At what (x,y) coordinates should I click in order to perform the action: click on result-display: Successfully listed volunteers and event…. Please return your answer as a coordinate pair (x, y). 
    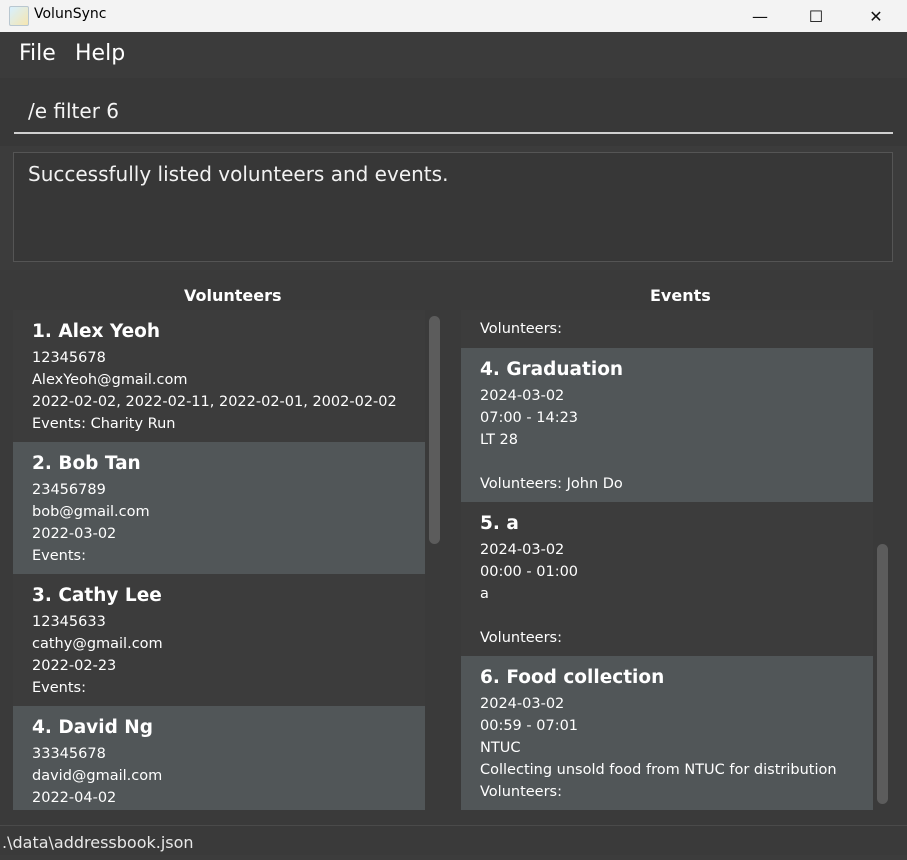
    Looking at the image, I should click on (453, 207).